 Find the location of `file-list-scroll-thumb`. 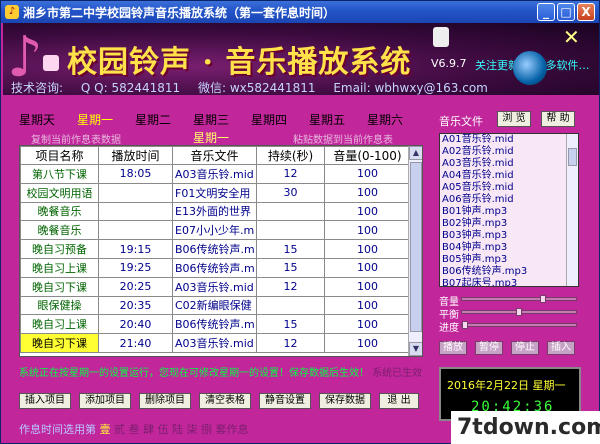

file-list-scroll-thumb is located at coordinates (572, 157).